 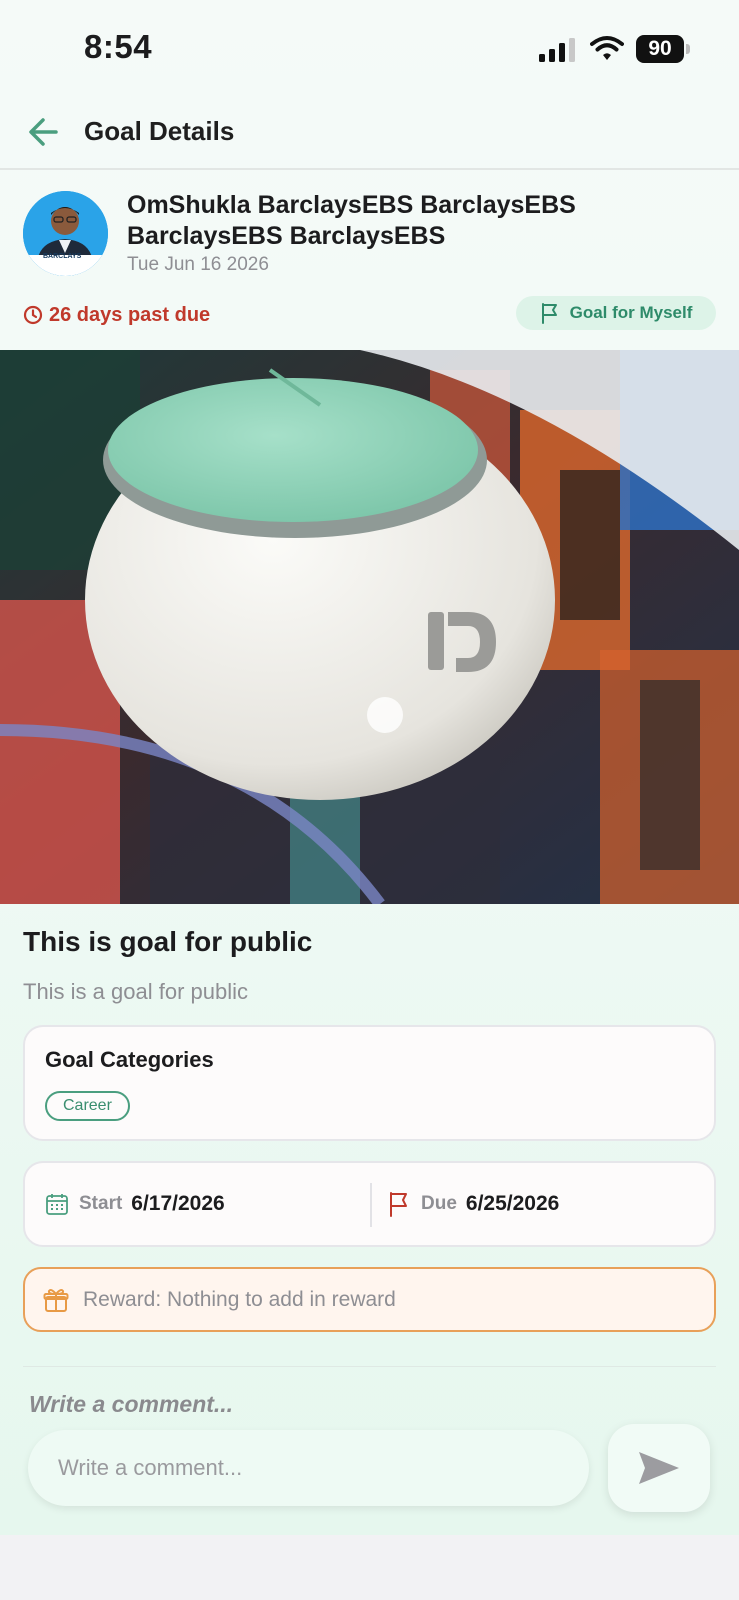 I want to click on past-due-label: 26 days past due, so click(x=130, y=314).